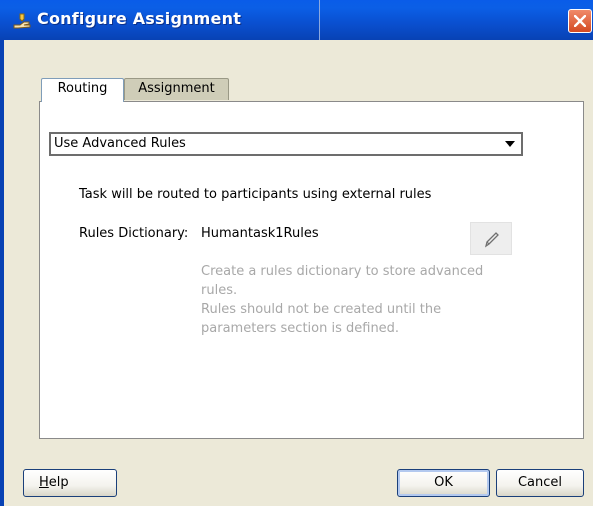 Image resolution: width=593 pixels, height=506 pixels. I want to click on cancel-button: Cancel, so click(540, 483).